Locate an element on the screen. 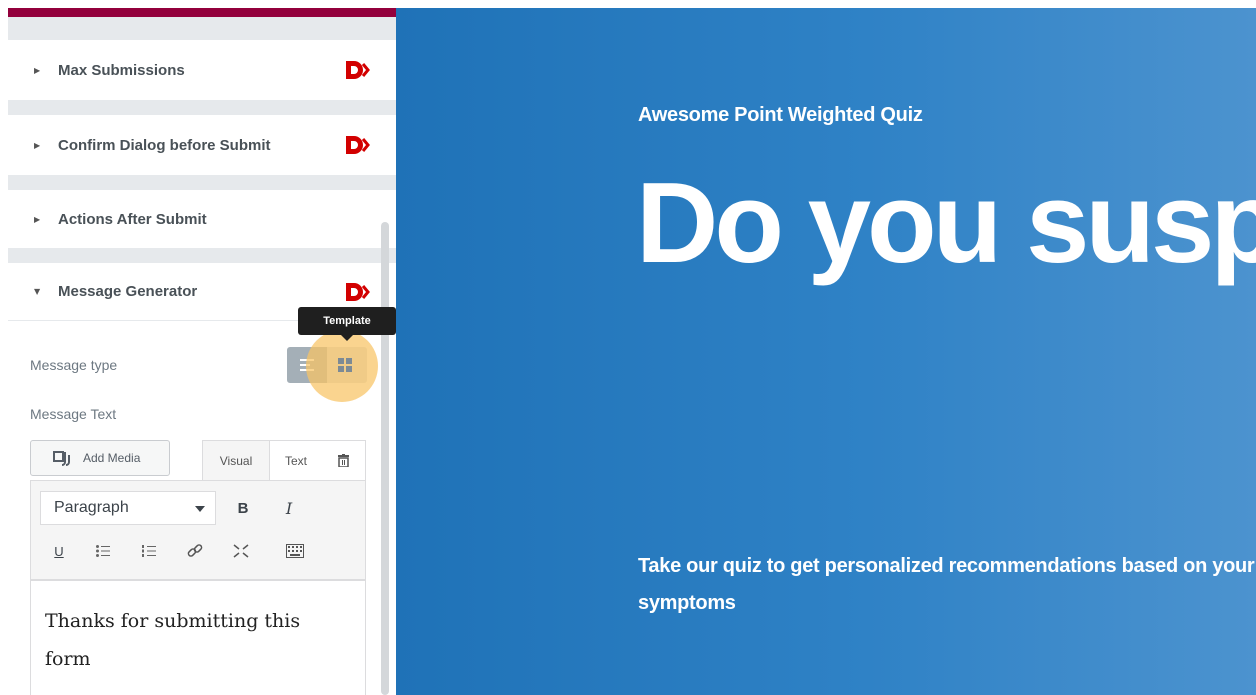 Image resolution: width=1256 pixels, height=695 pixels. add-media-button: Add Media is located at coordinates (100, 458).